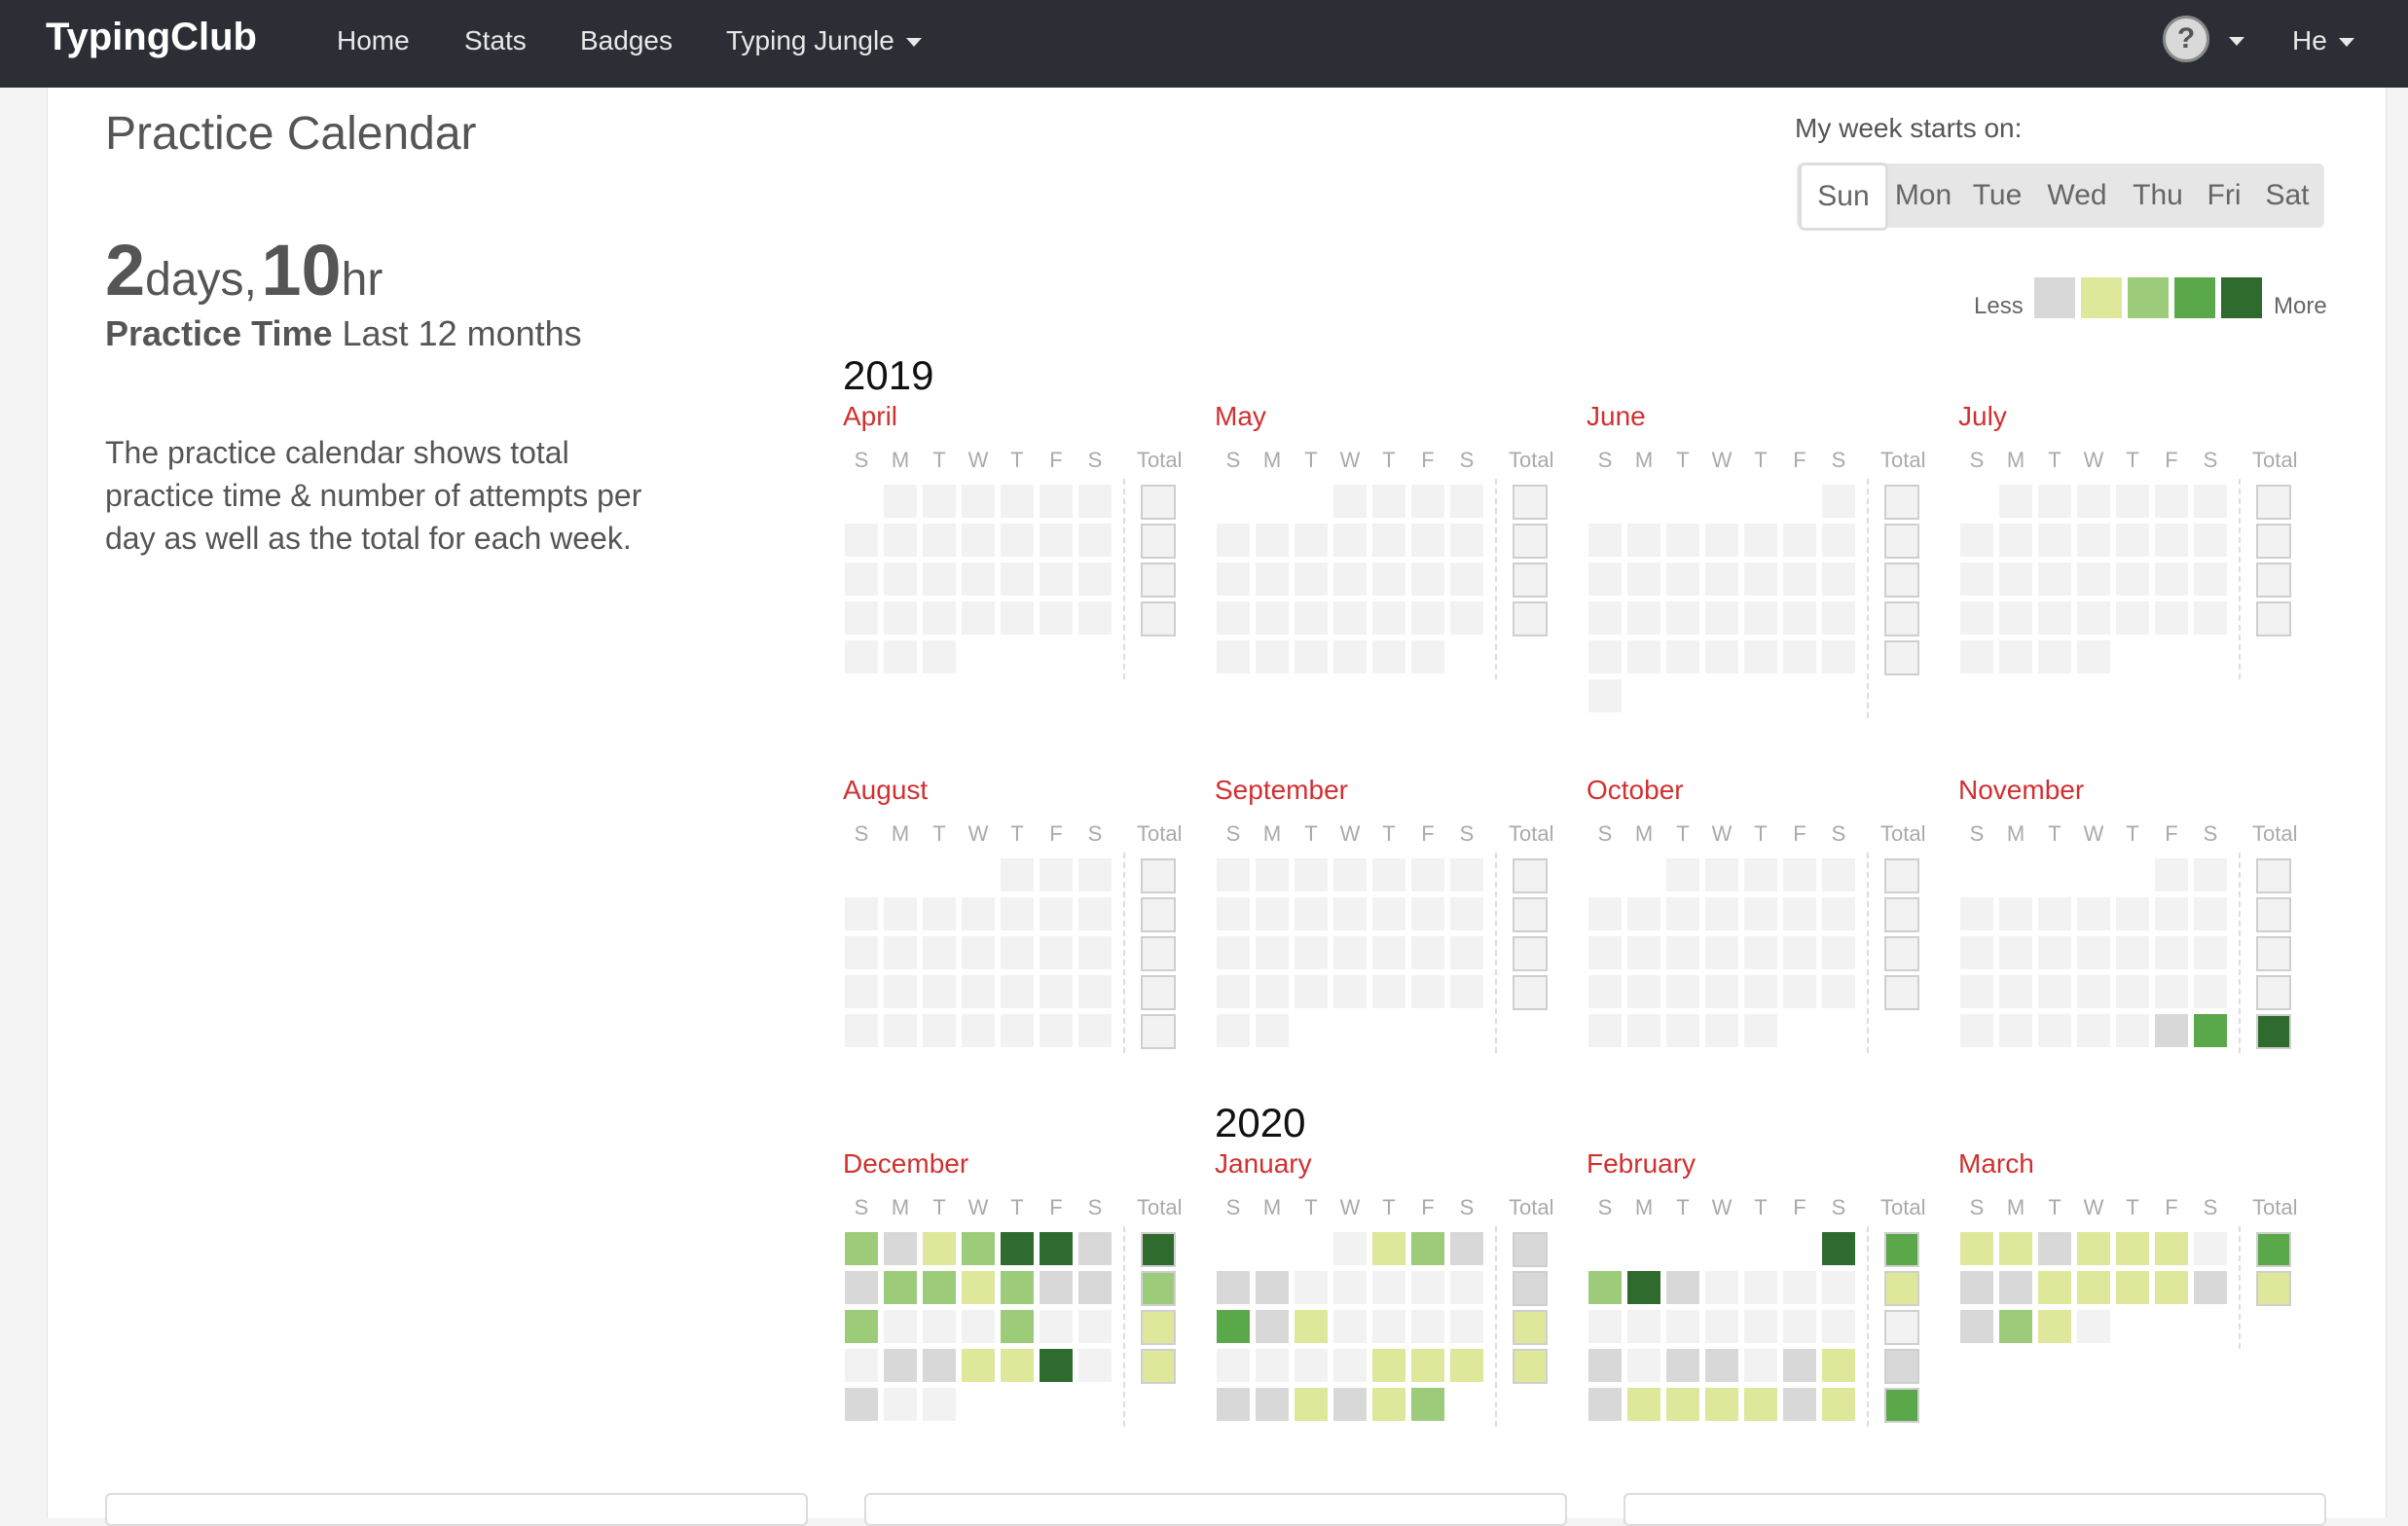  What do you see at coordinates (1923, 196) in the screenshot?
I see `week-start-mon: Mon` at bounding box center [1923, 196].